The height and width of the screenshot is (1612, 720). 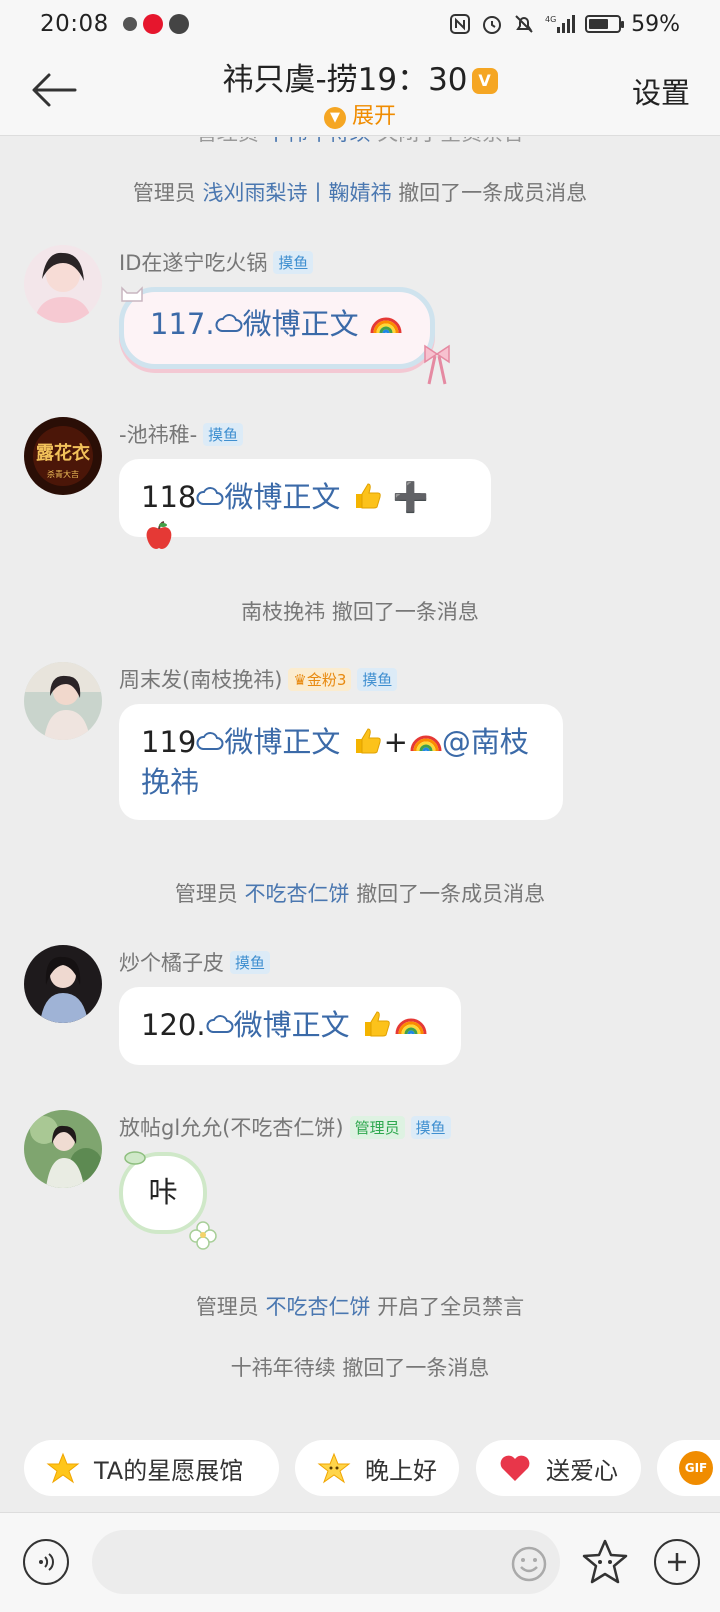 What do you see at coordinates (63, 474) in the screenshot?
I see `svg-text: 杀青大吉` at bounding box center [63, 474].